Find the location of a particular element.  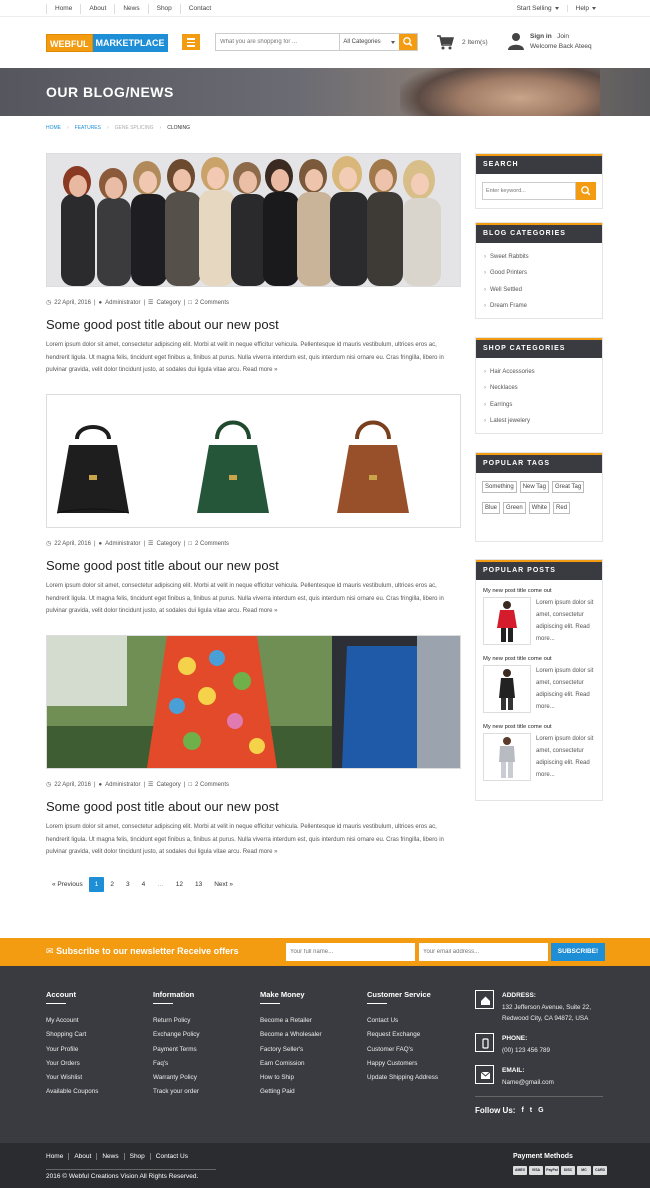

email-value: Name@gmail.com is located at coordinates (528, 1082).